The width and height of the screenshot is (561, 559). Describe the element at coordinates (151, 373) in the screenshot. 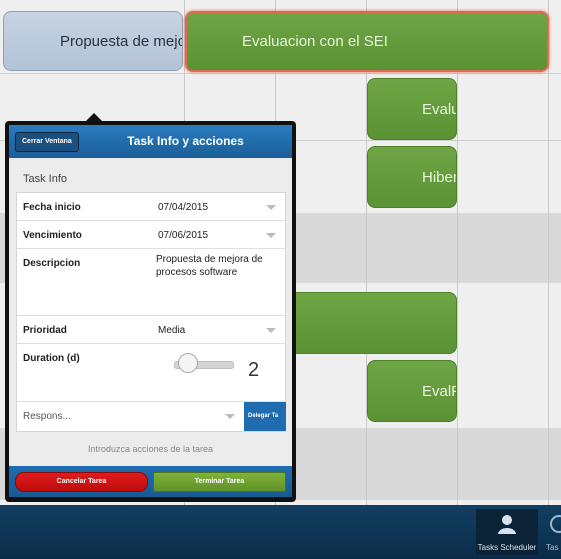

I see `duration-row: Duration (d) 2` at that location.